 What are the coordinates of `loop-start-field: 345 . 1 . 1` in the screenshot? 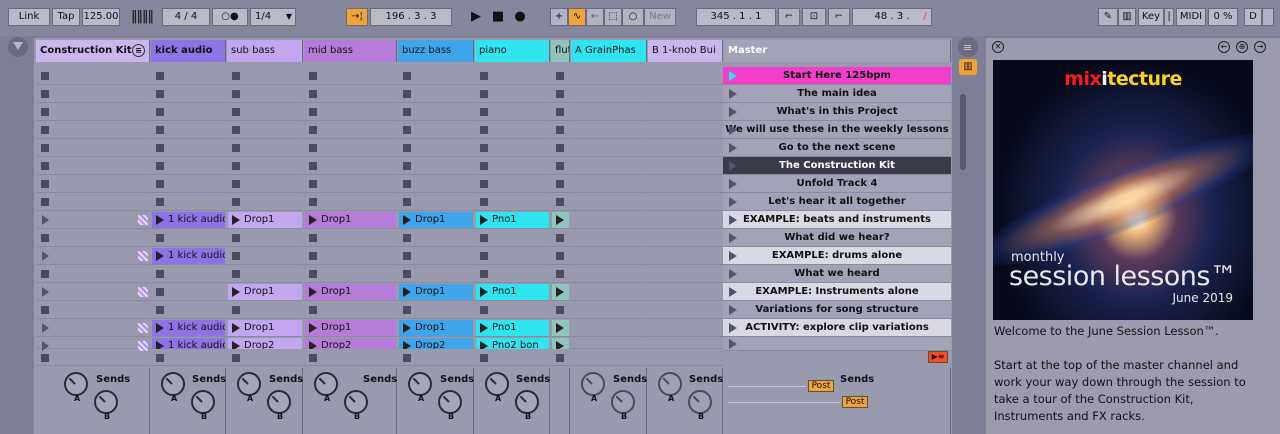 It's located at (736, 17).